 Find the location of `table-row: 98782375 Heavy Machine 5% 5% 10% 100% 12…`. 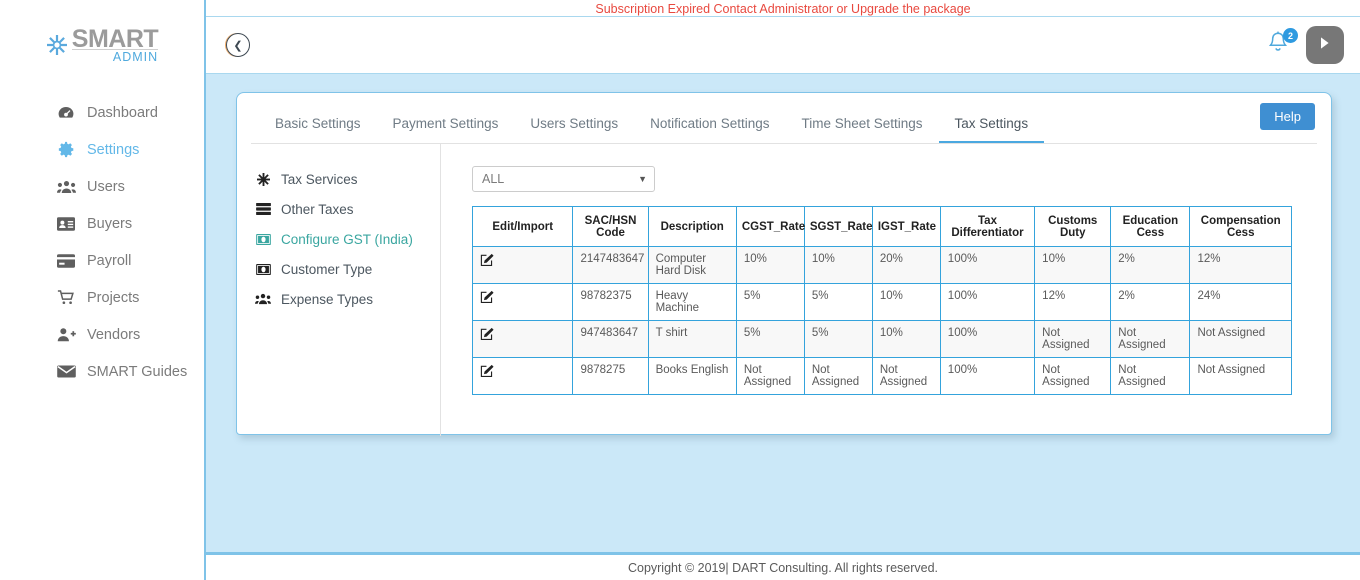

table-row: 98782375 Heavy Machine 5% 5% 10% 100% 12… is located at coordinates (881, 302).